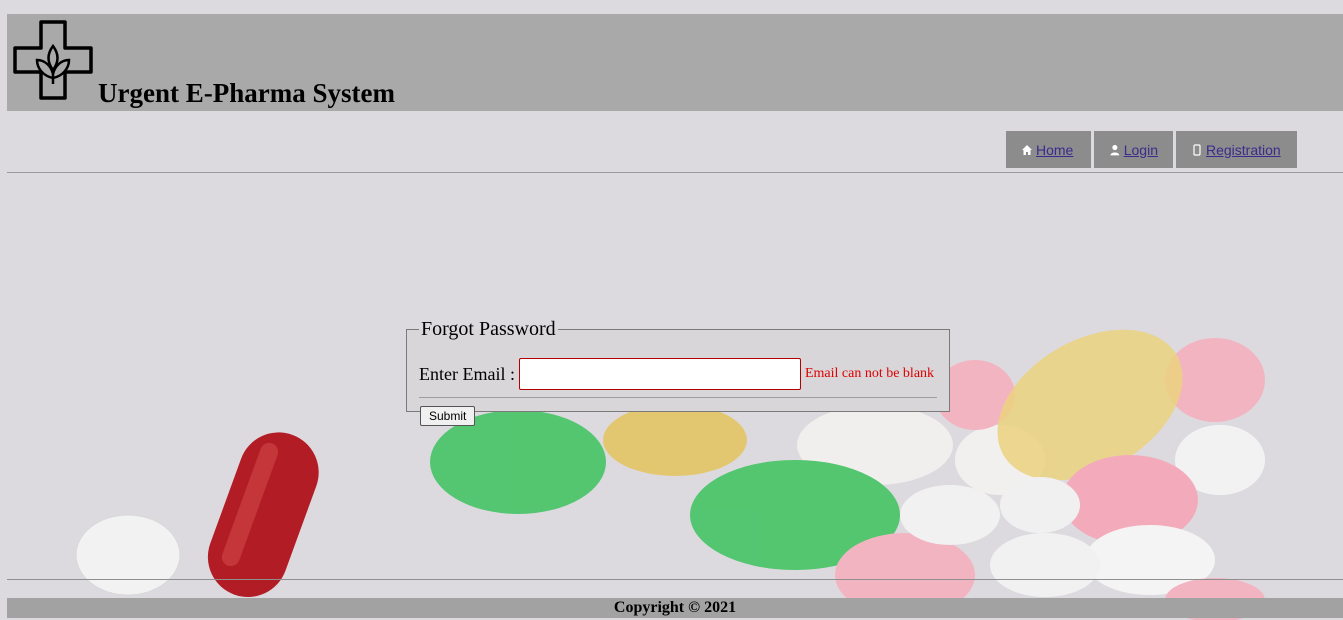 The height and width of the screenshot is (620, 1343). What do you see at coordinates (467, 373) in the screenshot?
I see `email-label: Enter Email :` at bounding box center [467, 373].